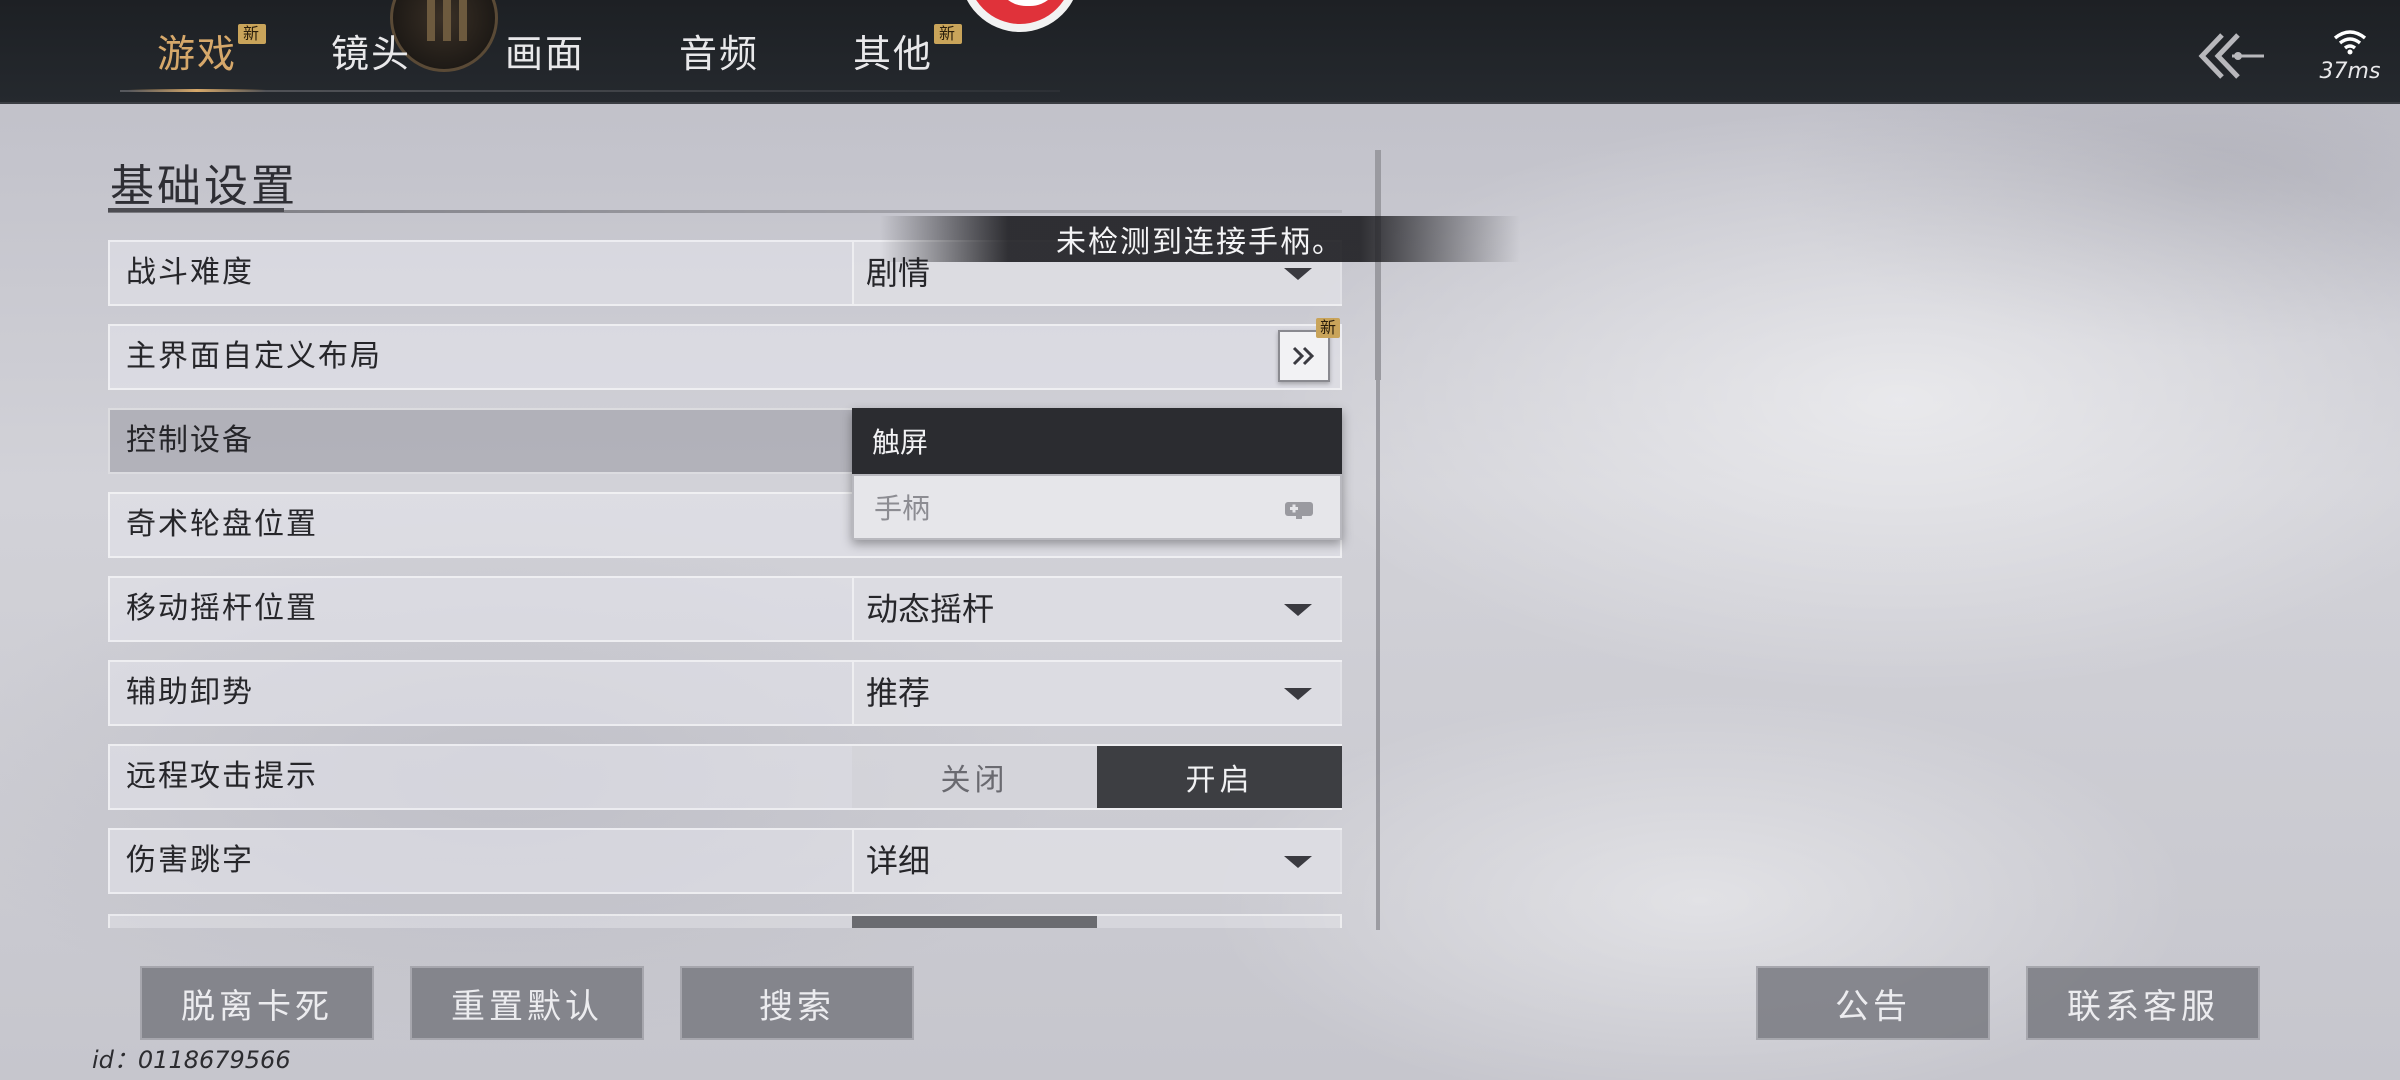 This screenshot has height=1080, width=2400. What do you see at coordinates (2143, 1003) in the screenshot?
I see `contact-support-button: 联系客服` at bounding box center [2143, 1003].